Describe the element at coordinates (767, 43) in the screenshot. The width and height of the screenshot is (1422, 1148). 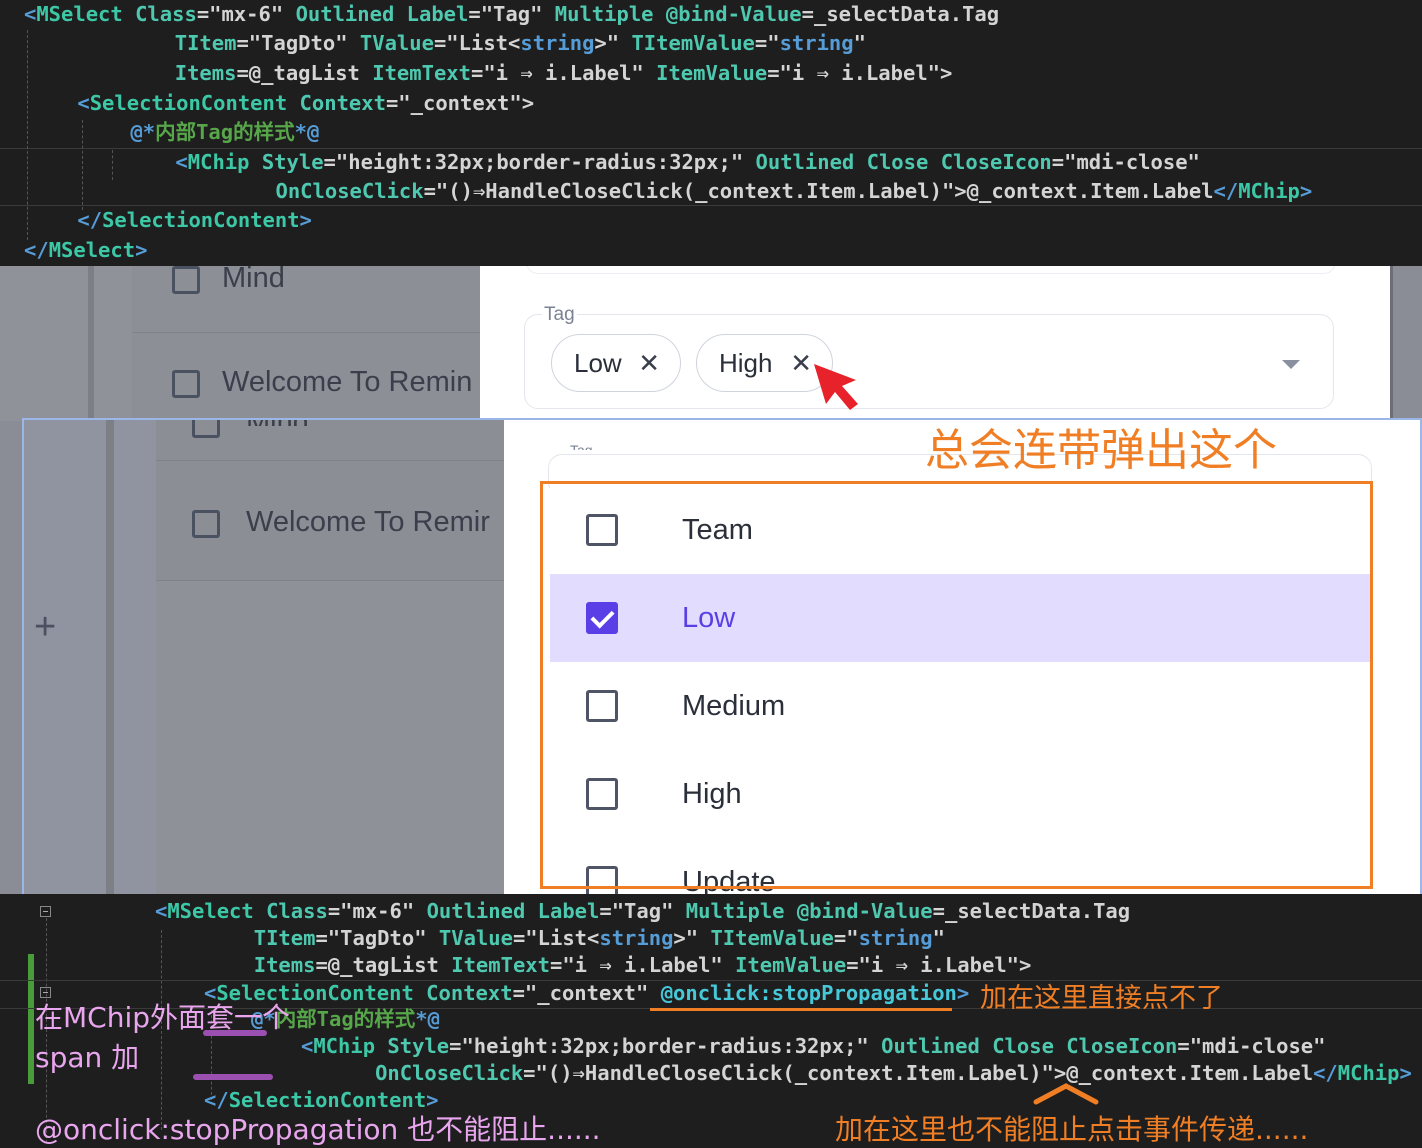
I see `code-token: ="` at that location.